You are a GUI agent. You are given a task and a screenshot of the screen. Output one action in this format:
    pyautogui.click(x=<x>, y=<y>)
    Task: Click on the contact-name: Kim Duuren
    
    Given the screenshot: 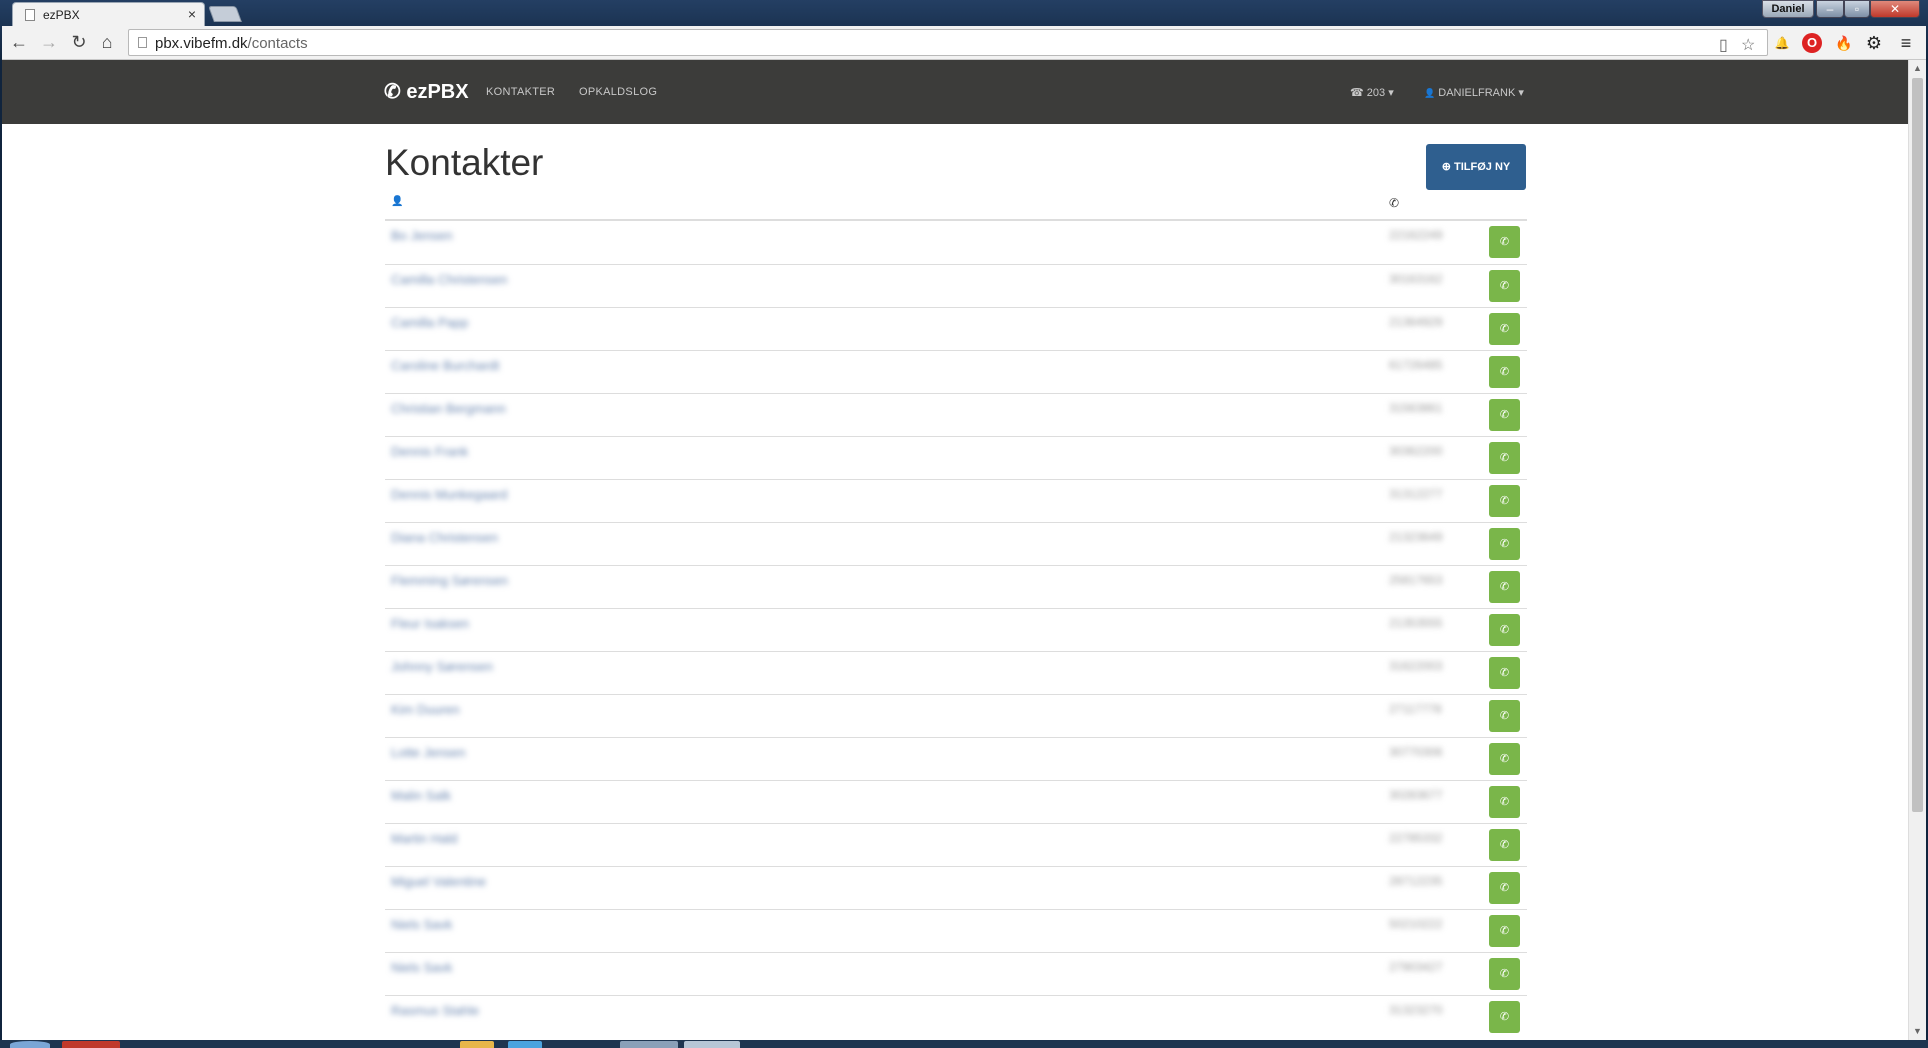 What is the action you would take?
    pyautogui.click(x=425, y=709)
    